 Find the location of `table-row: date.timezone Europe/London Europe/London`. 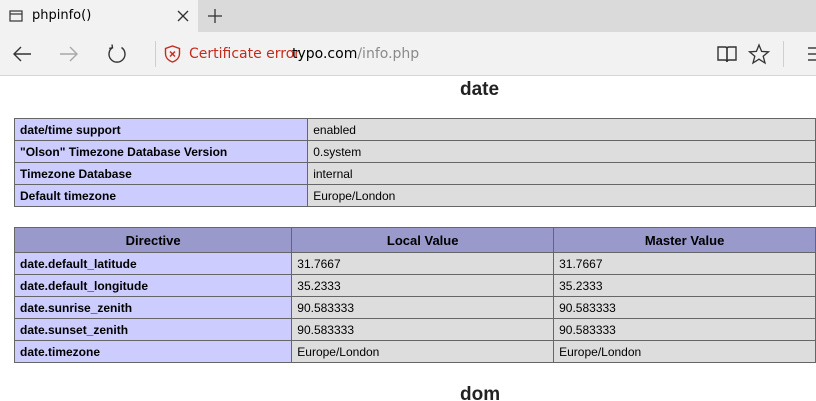

table-row: date.timezone Europe/London Europe/London is located at coordinates (414, 351).